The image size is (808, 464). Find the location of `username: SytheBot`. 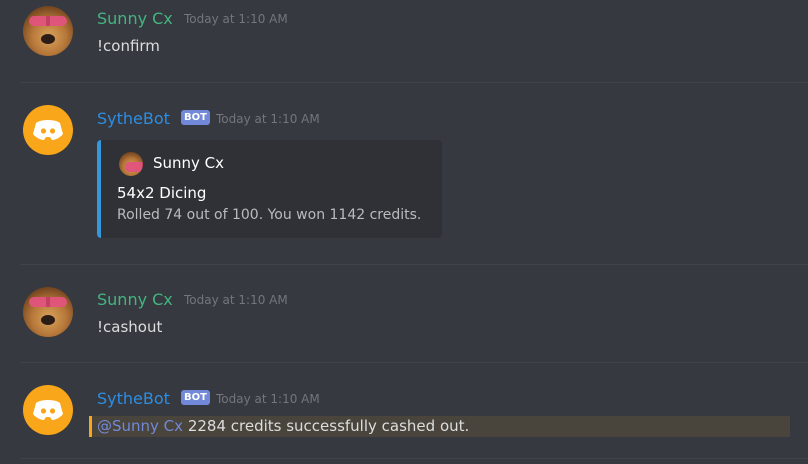

username: SytheBot is located at coordinates (133, 398).